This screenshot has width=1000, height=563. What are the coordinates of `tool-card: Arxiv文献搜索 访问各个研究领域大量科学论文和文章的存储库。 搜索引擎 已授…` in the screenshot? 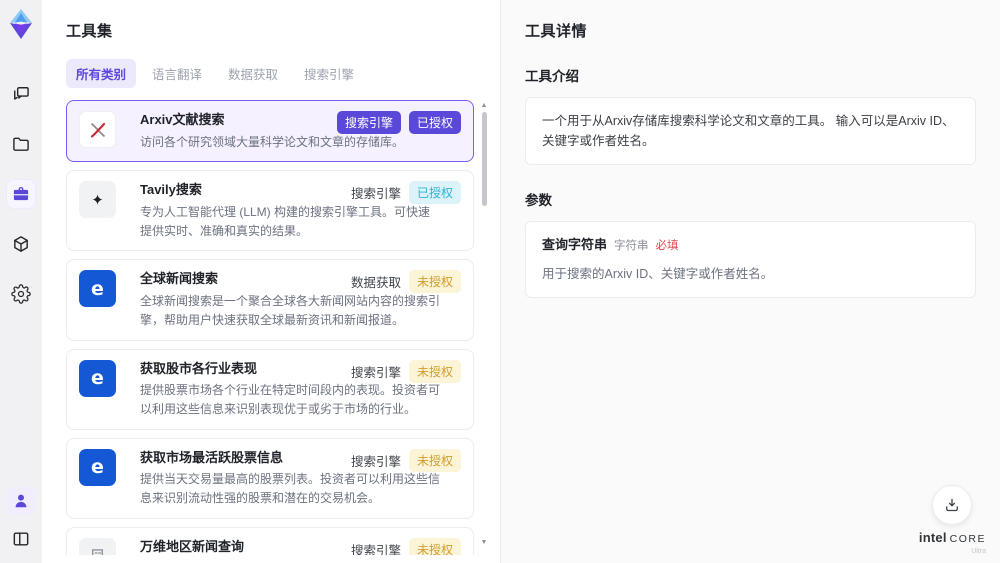 It's located at (270, 131).